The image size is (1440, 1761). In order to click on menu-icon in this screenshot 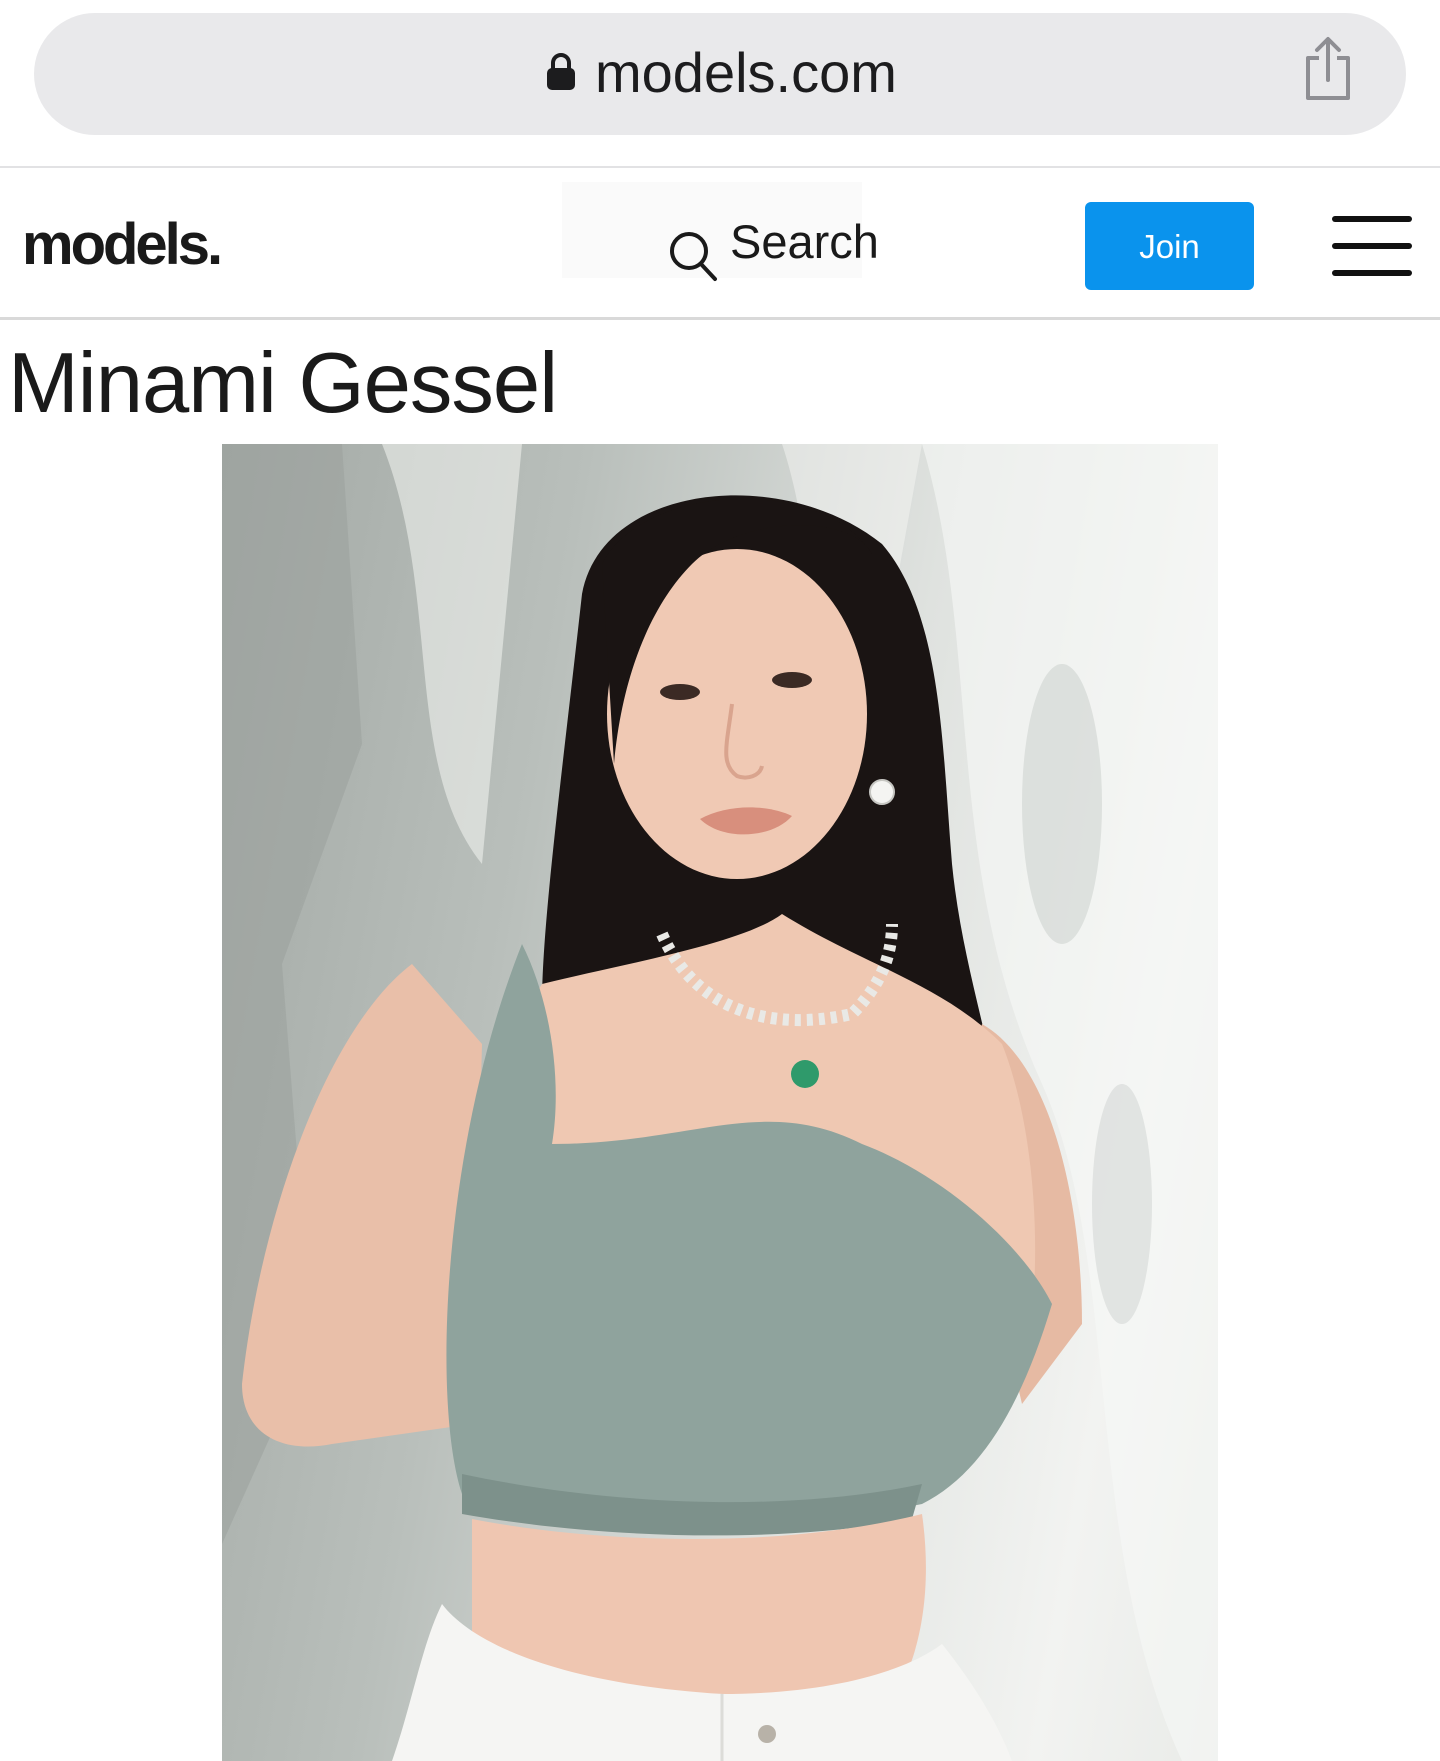, I will do `click(1372, 246)`.